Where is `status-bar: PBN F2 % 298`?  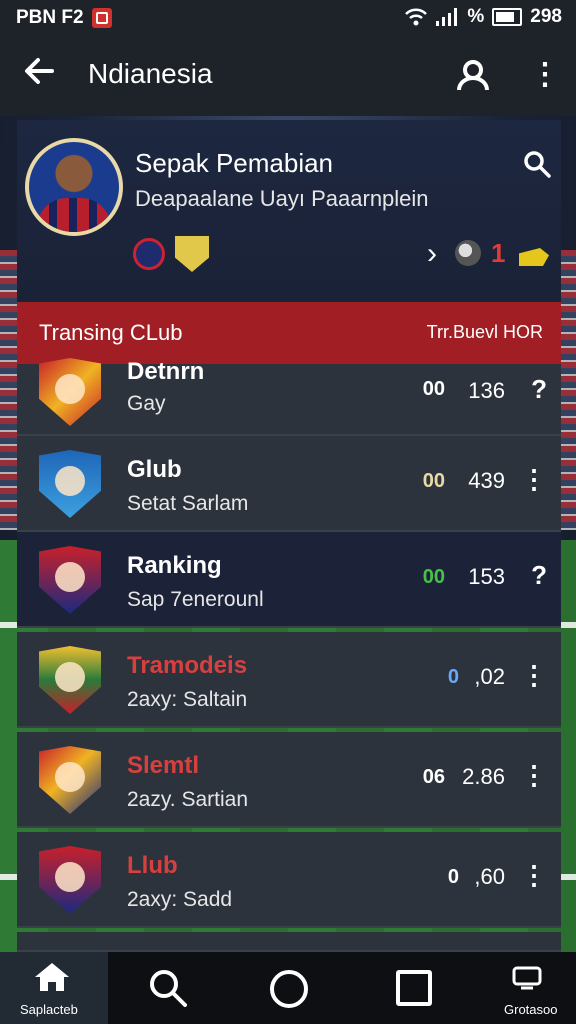
status-bar: PBN F2 % 298 is located at coordinates (288, 18).